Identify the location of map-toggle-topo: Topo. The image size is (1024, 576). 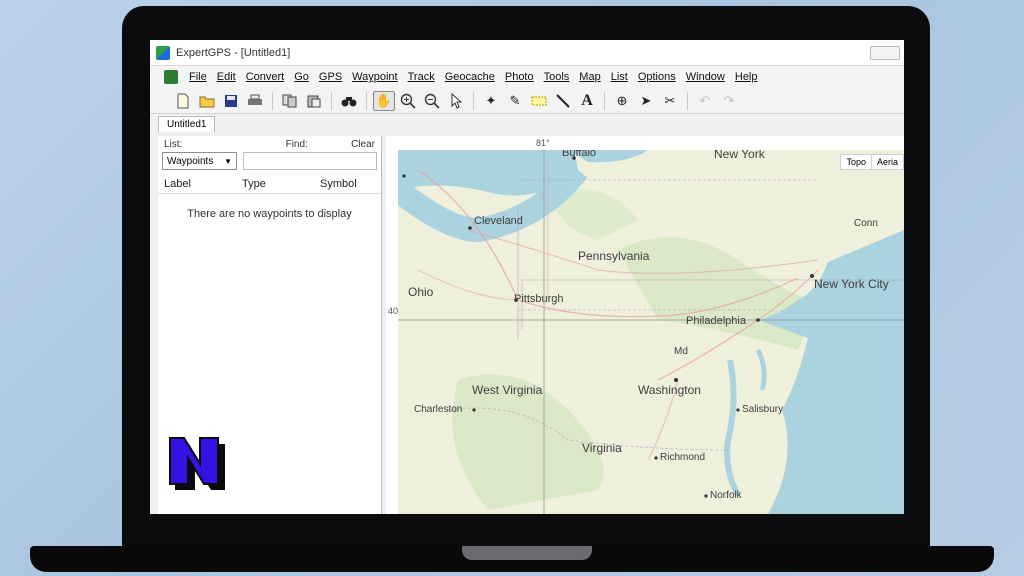
(856, 162).